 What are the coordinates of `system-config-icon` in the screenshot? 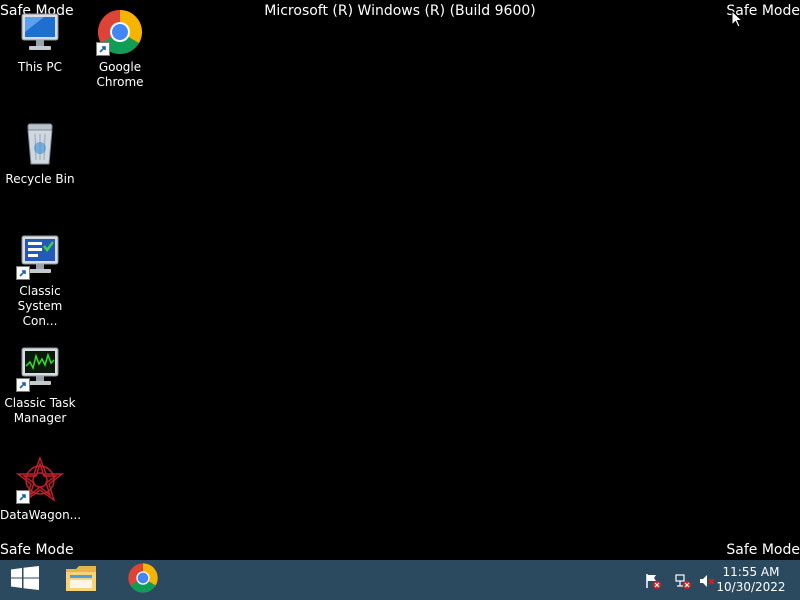 It's located at (40, 256).